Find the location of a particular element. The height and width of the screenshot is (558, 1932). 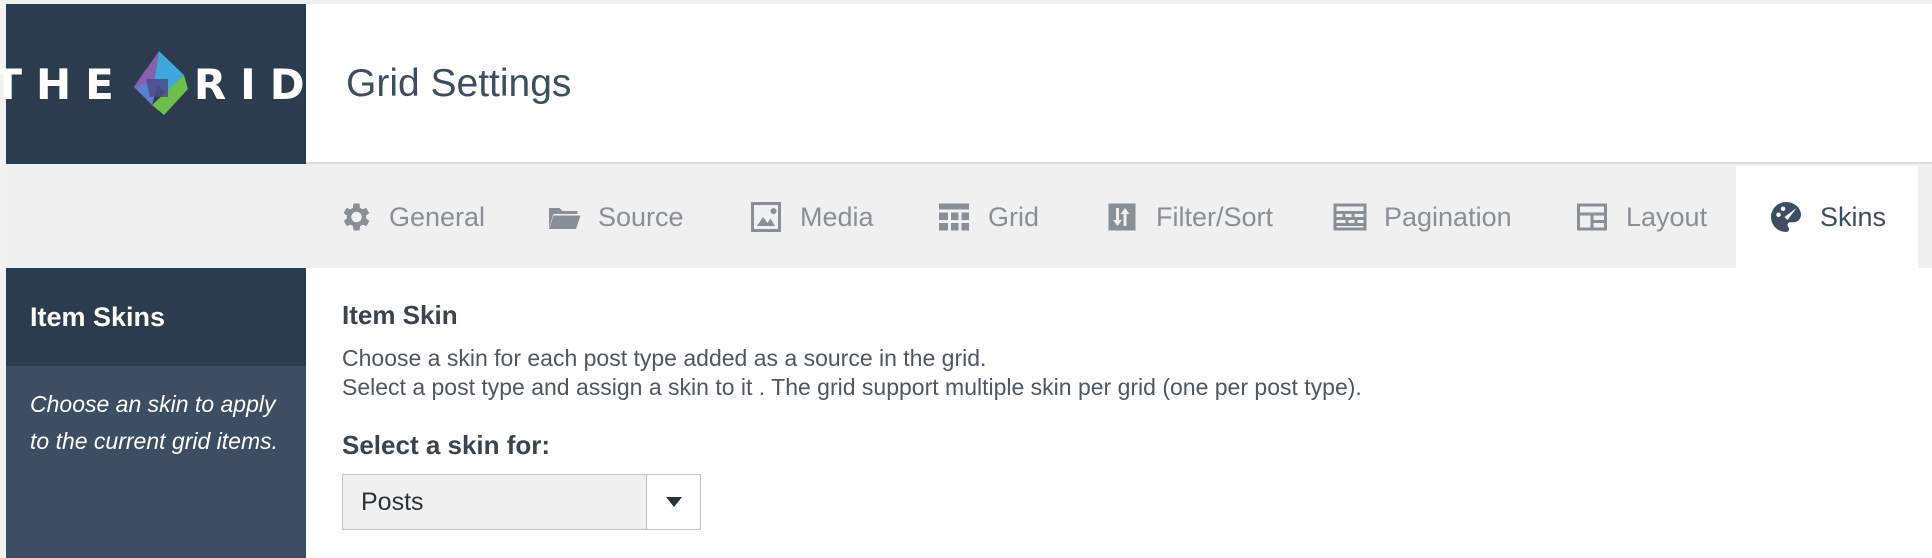

tab-label: Grid is located at coordinates (1014, 216).